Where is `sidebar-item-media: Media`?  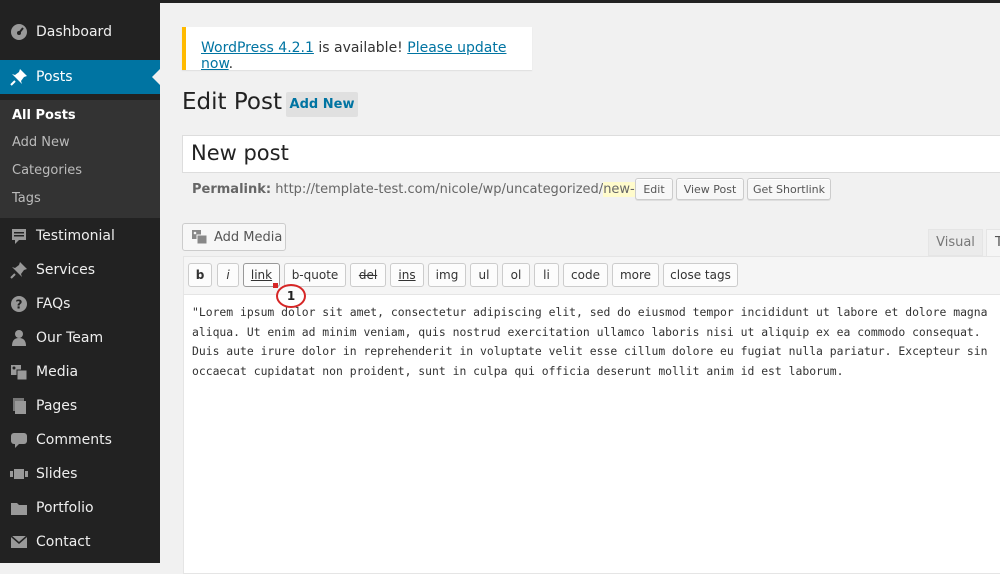 sidebar-item-media: Media is located at coordinates (80, 372).